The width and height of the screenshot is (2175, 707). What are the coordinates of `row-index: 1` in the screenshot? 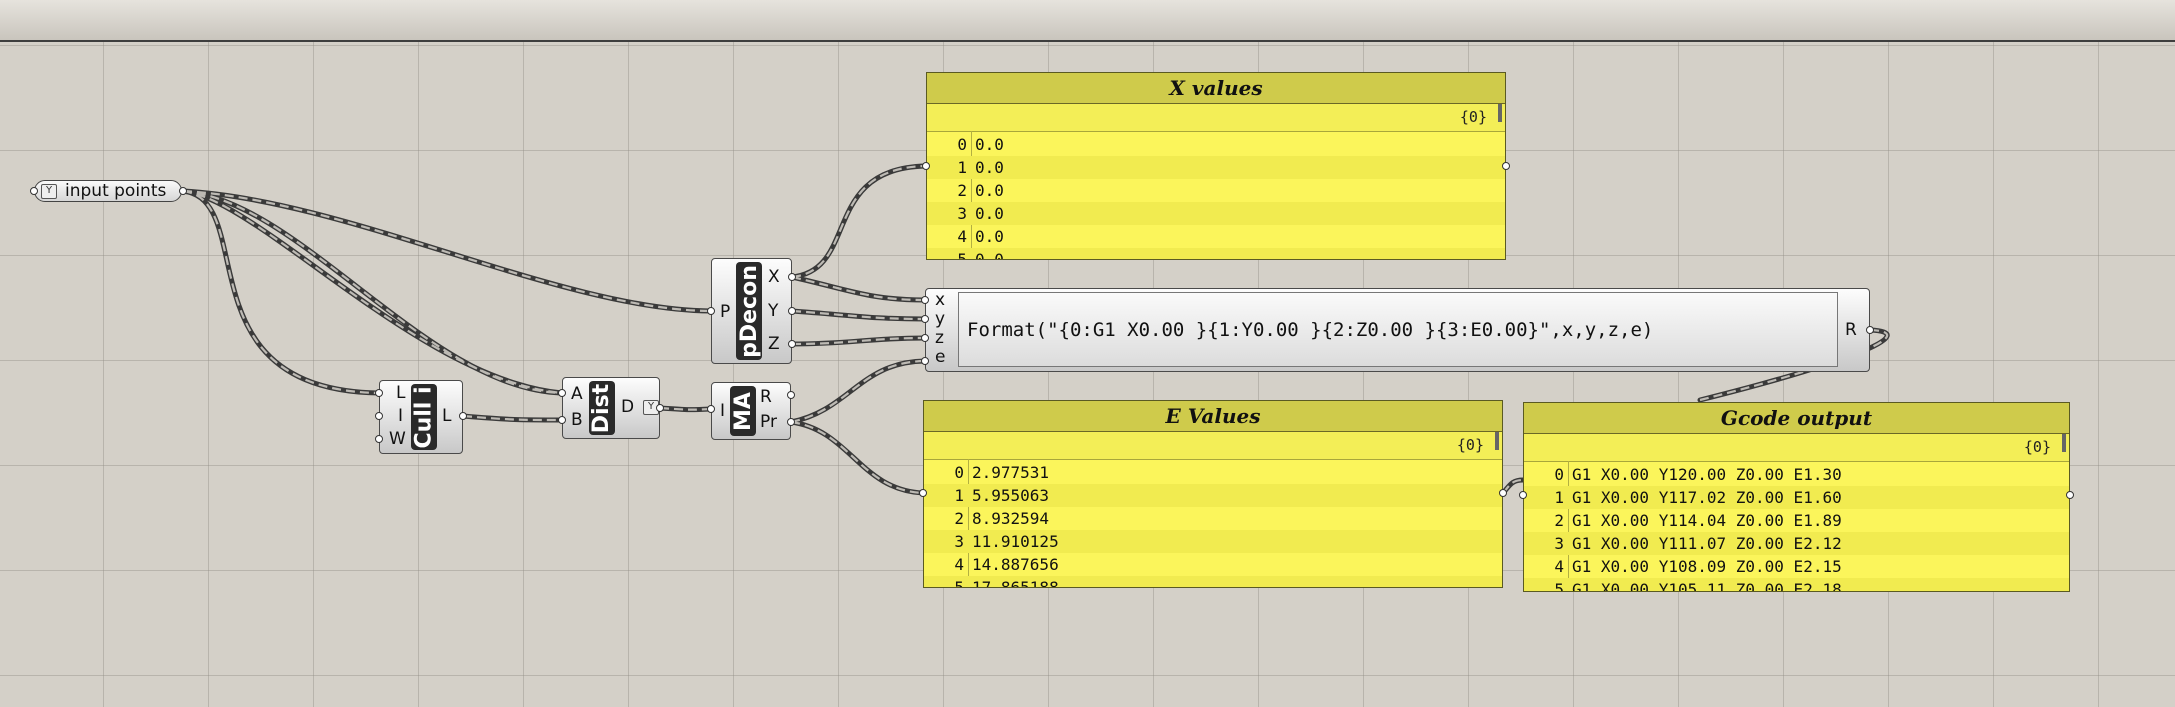 It's located at (959, 495).